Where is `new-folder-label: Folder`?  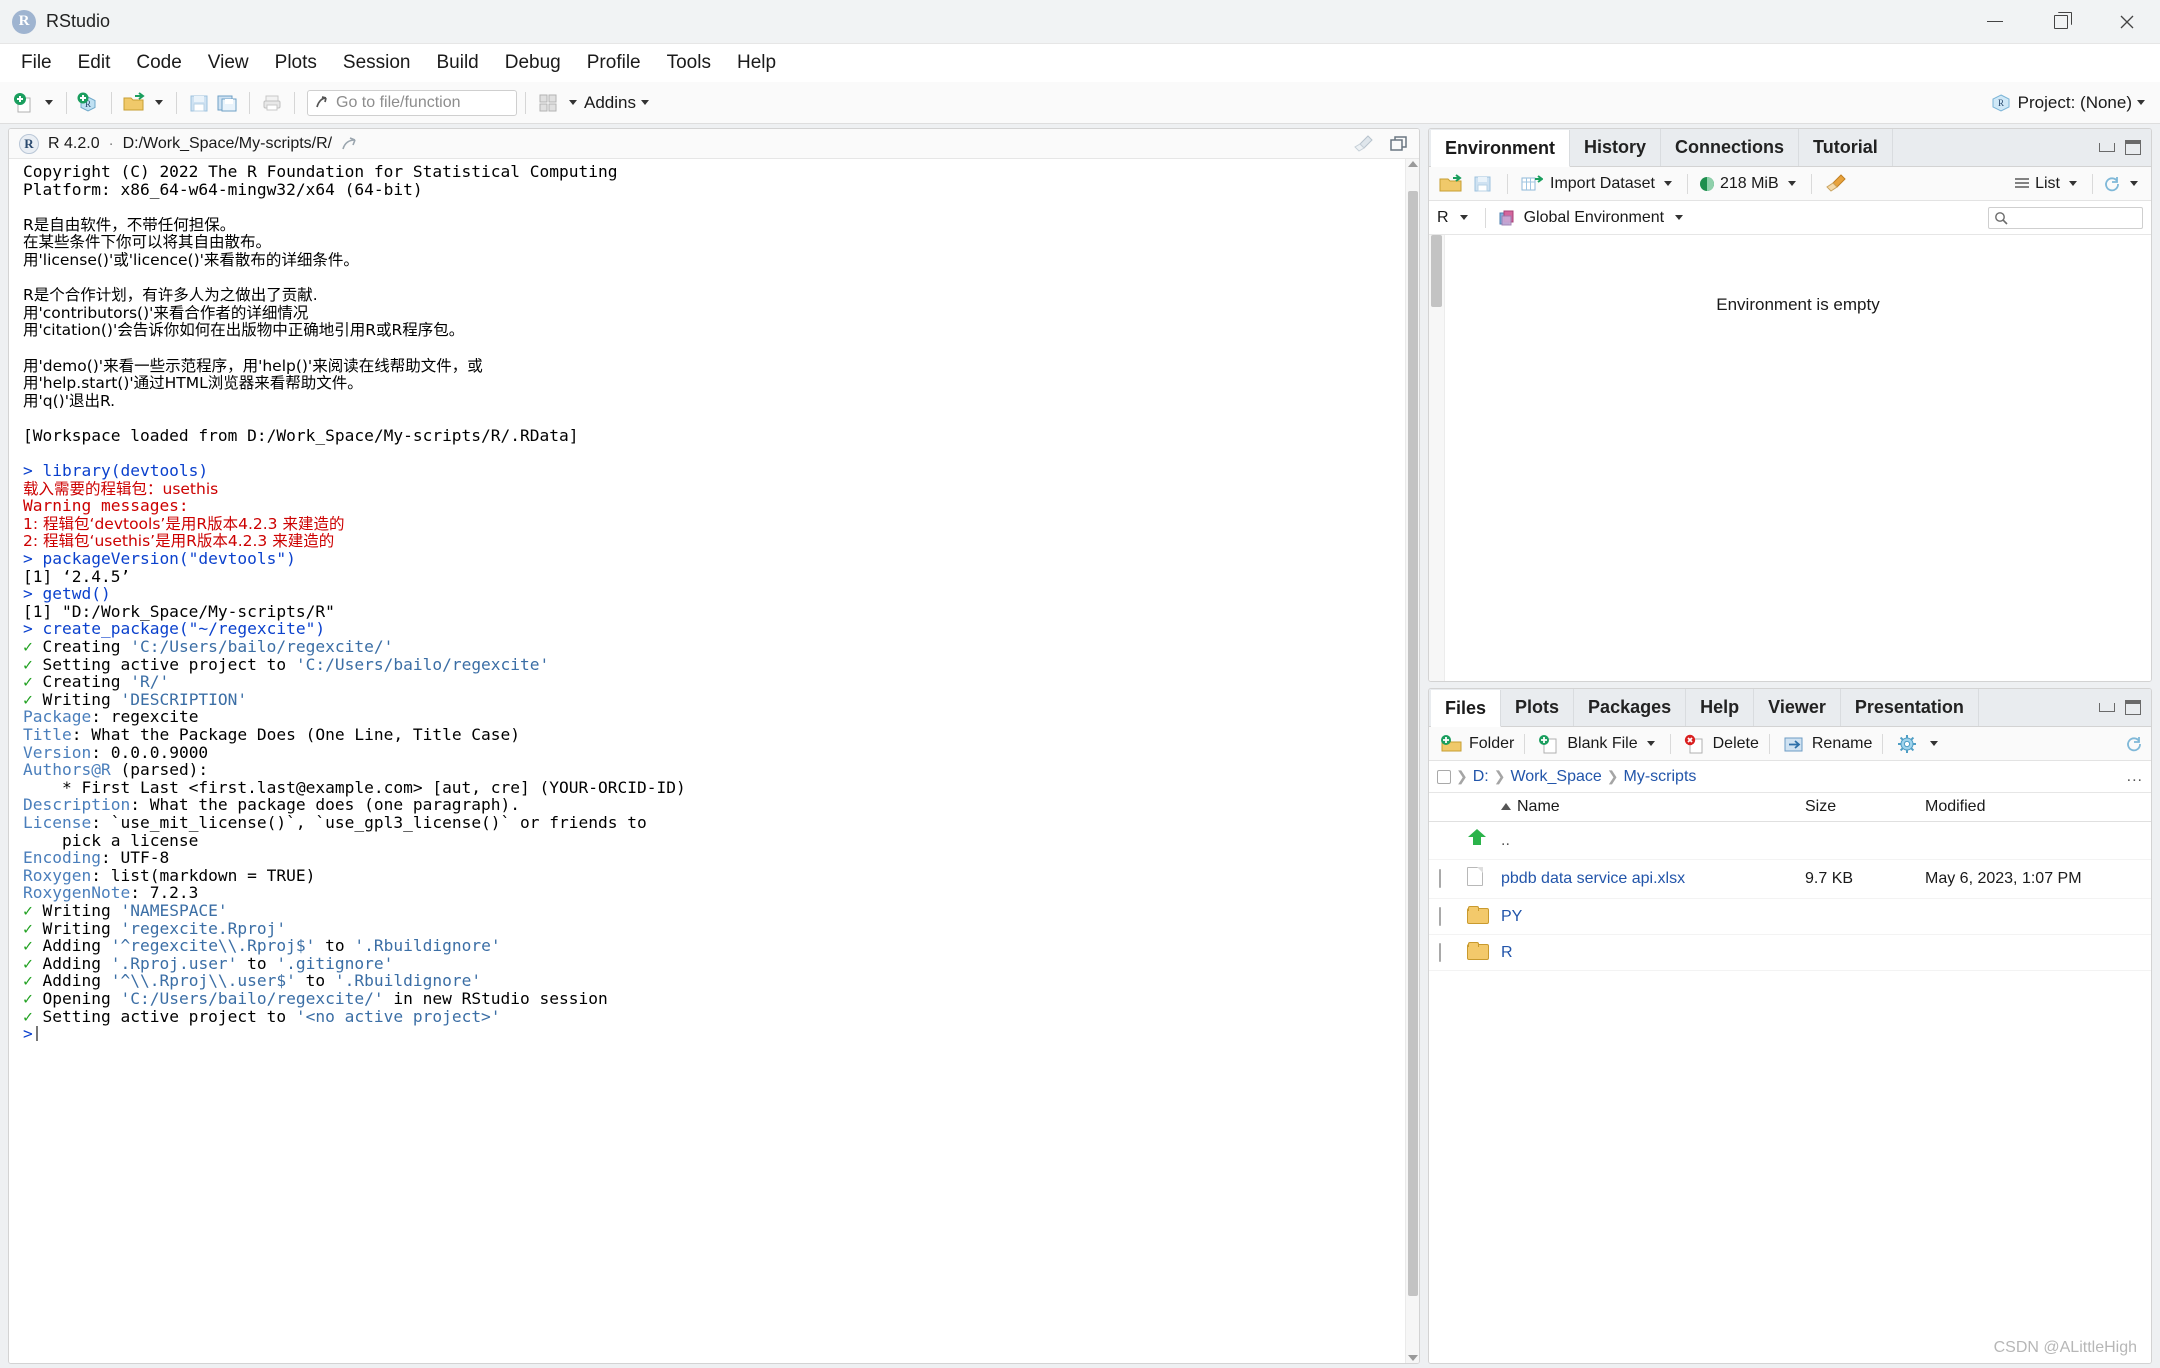
new-folder-label: Folder is located at coordinates (1491, 744).